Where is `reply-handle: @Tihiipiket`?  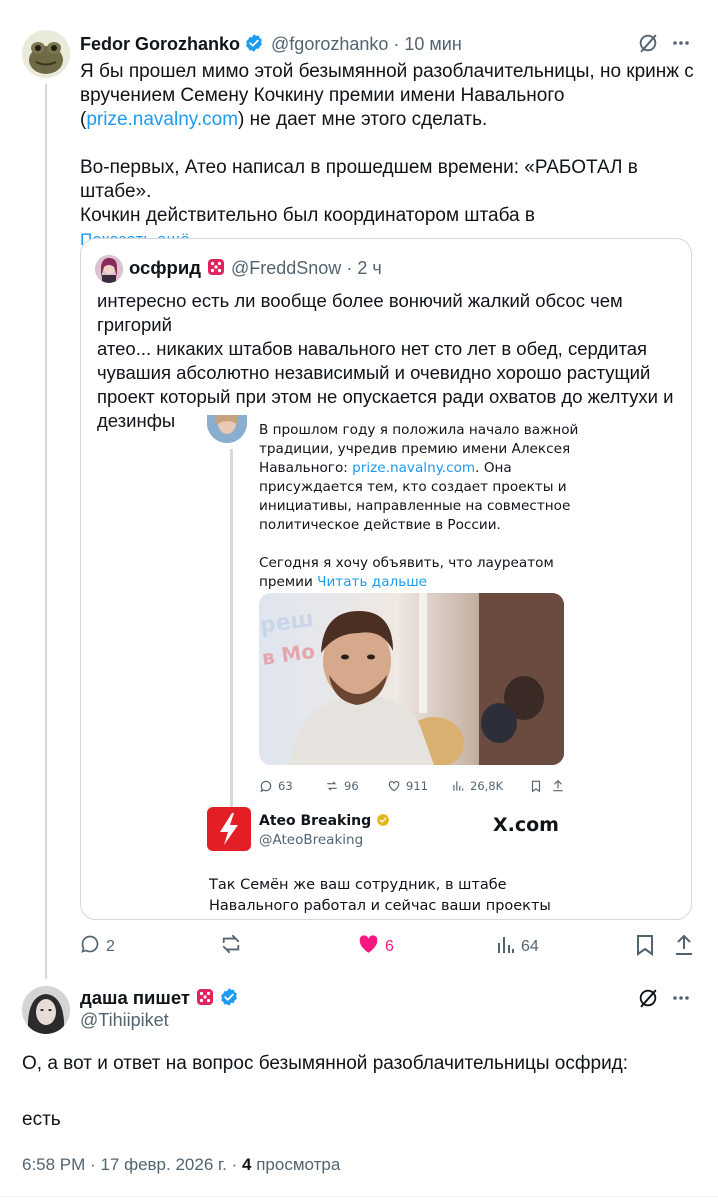
reply-handle: @Tihiipiket is located at coordinates (124, 1020).